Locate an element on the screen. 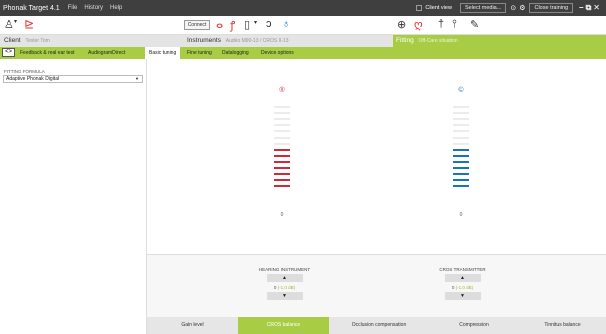 The image size is (606, 334). chevron-down-icon: ▼ is located at coordinates (137, 78).